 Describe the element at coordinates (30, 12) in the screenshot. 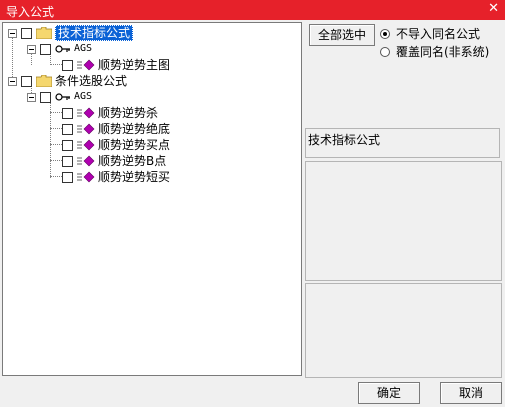

I see `window-title: 导入公式` at that location.